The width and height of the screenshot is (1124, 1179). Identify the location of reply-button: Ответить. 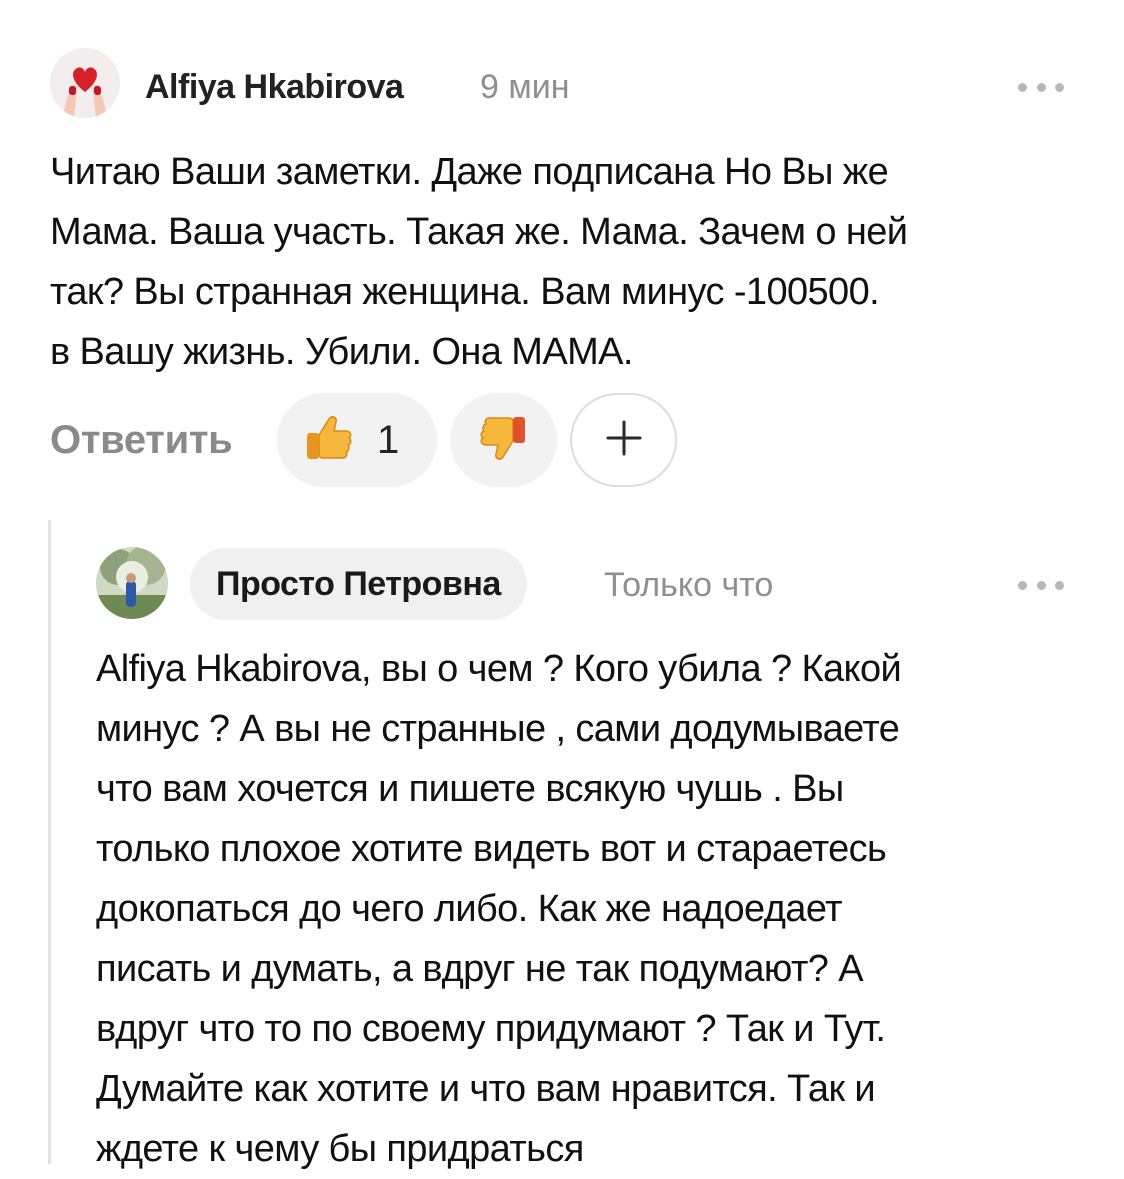
(141, 440).